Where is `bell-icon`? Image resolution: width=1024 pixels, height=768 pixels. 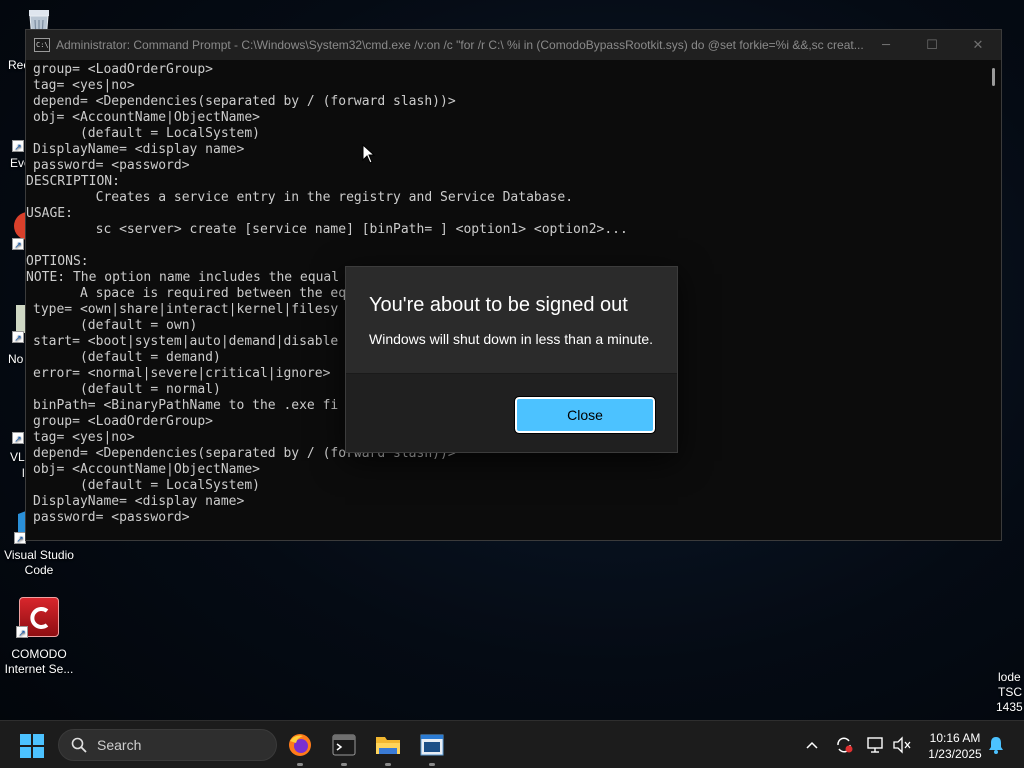 bell-icon is located at coordinates (996, 745).